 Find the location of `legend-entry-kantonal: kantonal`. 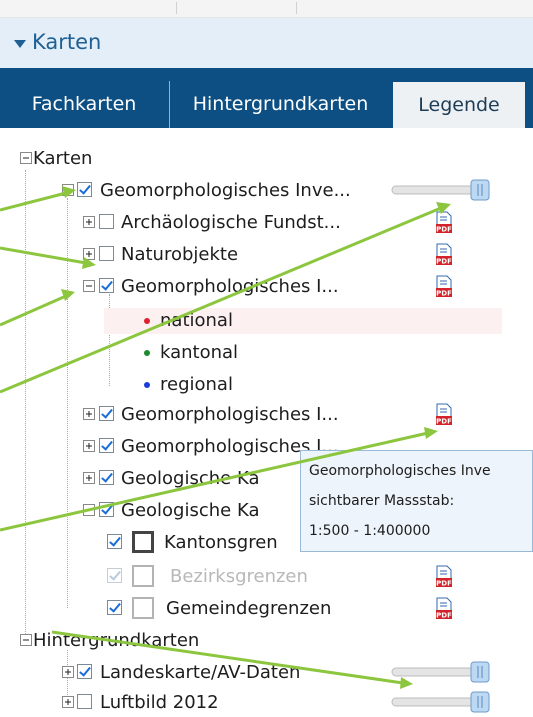

legend-entry-kantonal: kantonal is located at coordinates (254, 353).